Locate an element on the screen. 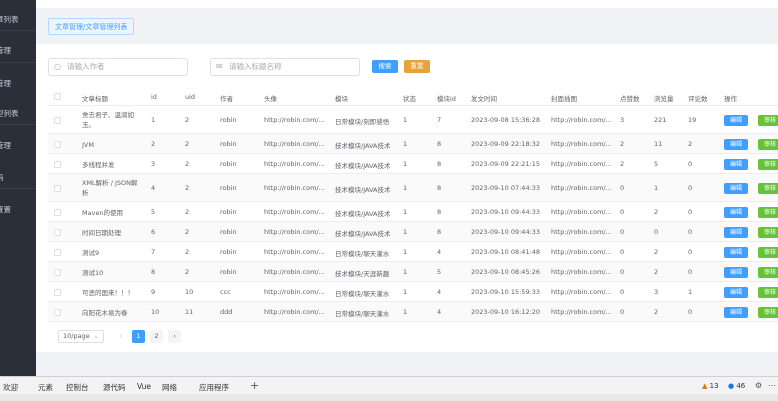  info-count: ● 46 is located at coordinates (736, 386).